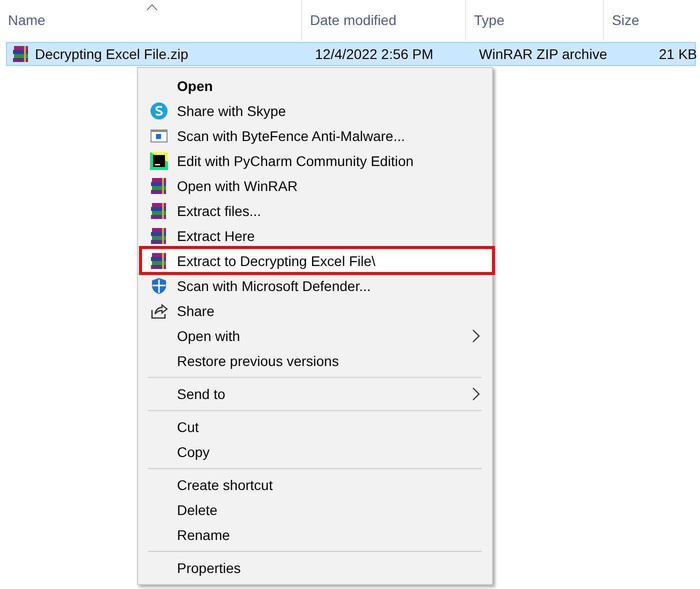 The image size is (700, 589). Describe the element at coordinates (21, 54) in the screenshot. I see `archive-icon` at that location.